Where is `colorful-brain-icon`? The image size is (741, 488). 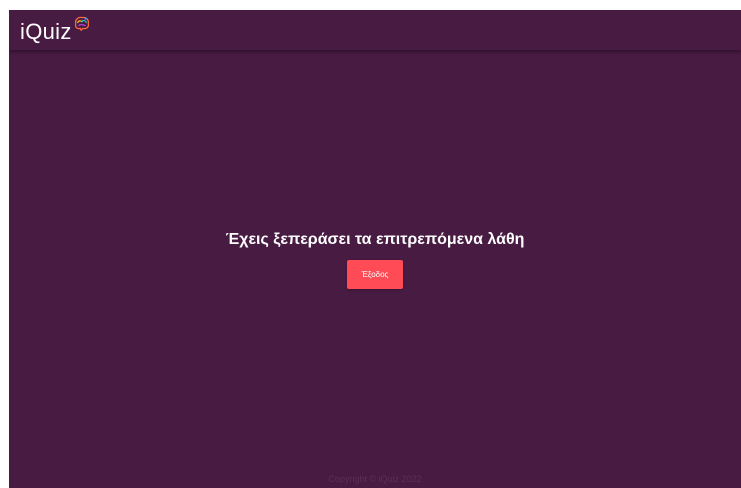
colorful-brain-icon is located at coordinates (81, 24).